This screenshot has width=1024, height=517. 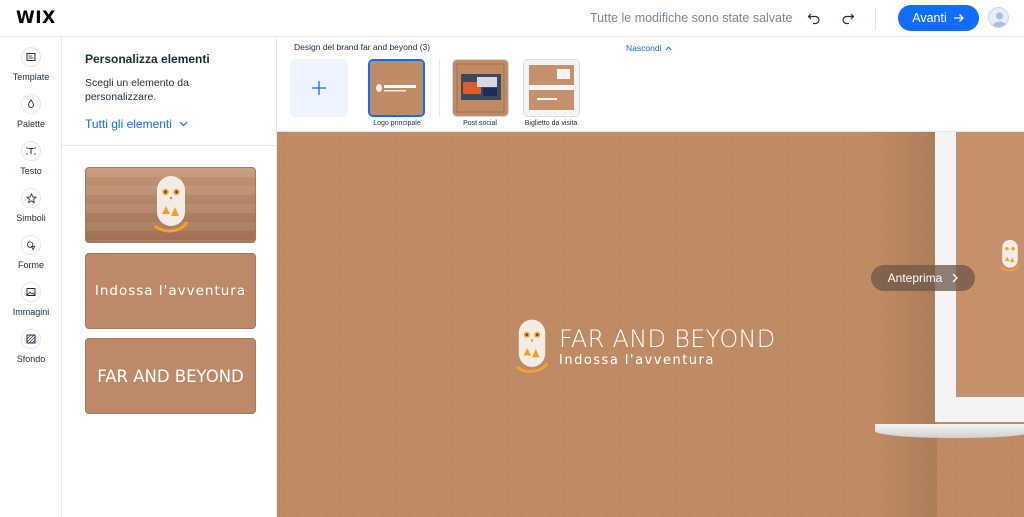 What do you see at coordinates (480, 123) in the screenshot?
I see `design-thumb-label: Post social` at bounding box center [480, 123].